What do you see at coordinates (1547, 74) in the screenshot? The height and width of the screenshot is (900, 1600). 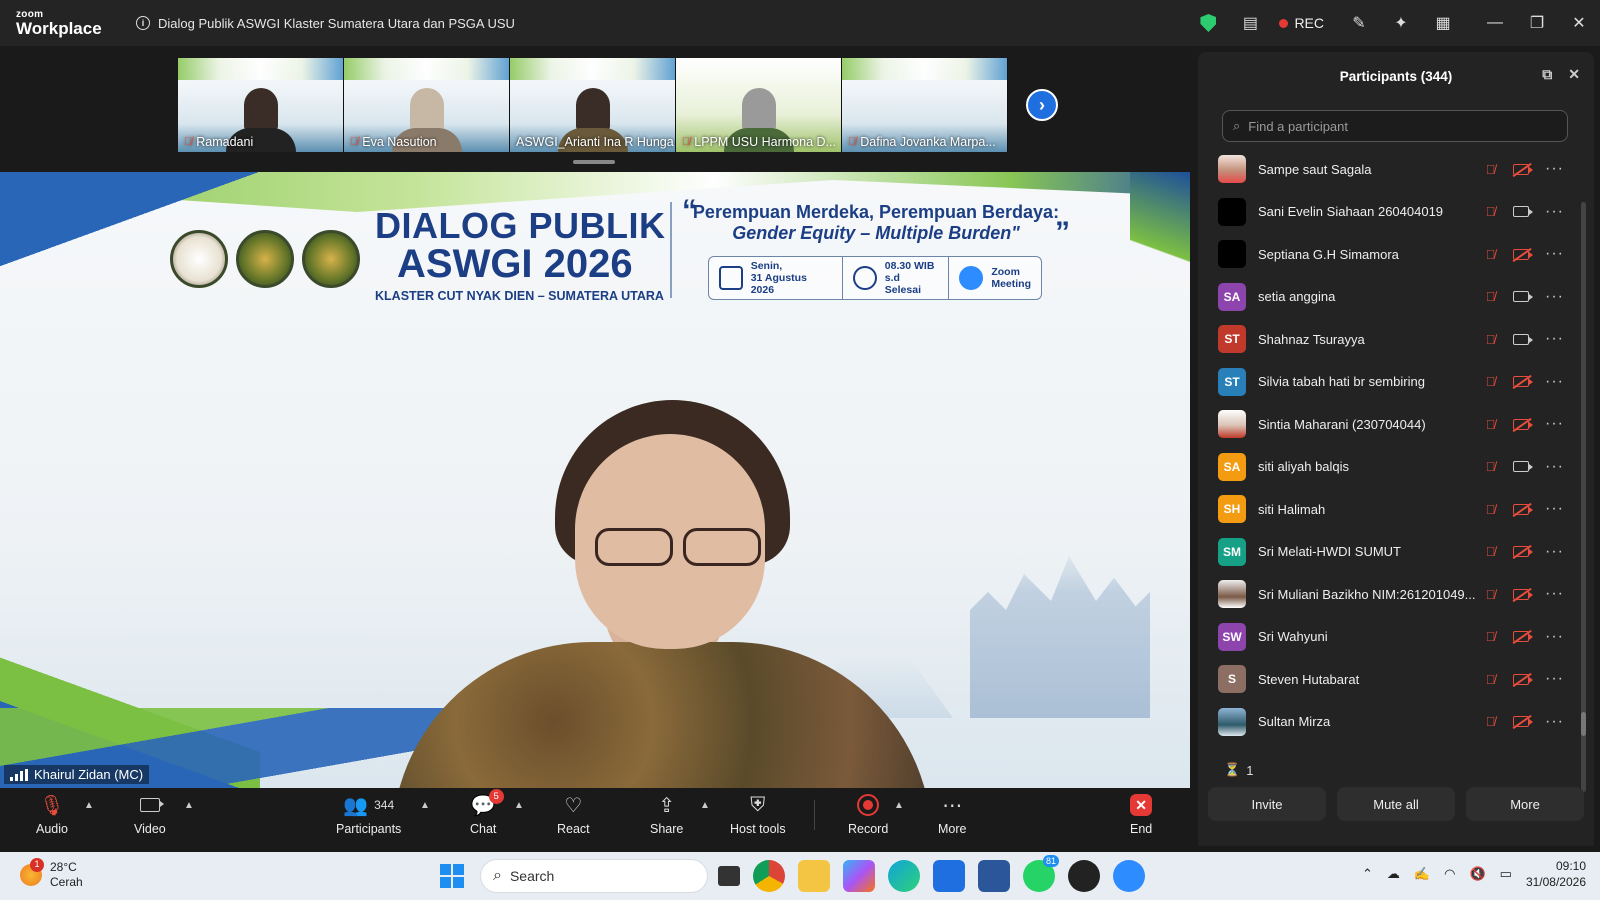 I see `pop-out-icon: ⧉` at bounding box center [1547, 74].